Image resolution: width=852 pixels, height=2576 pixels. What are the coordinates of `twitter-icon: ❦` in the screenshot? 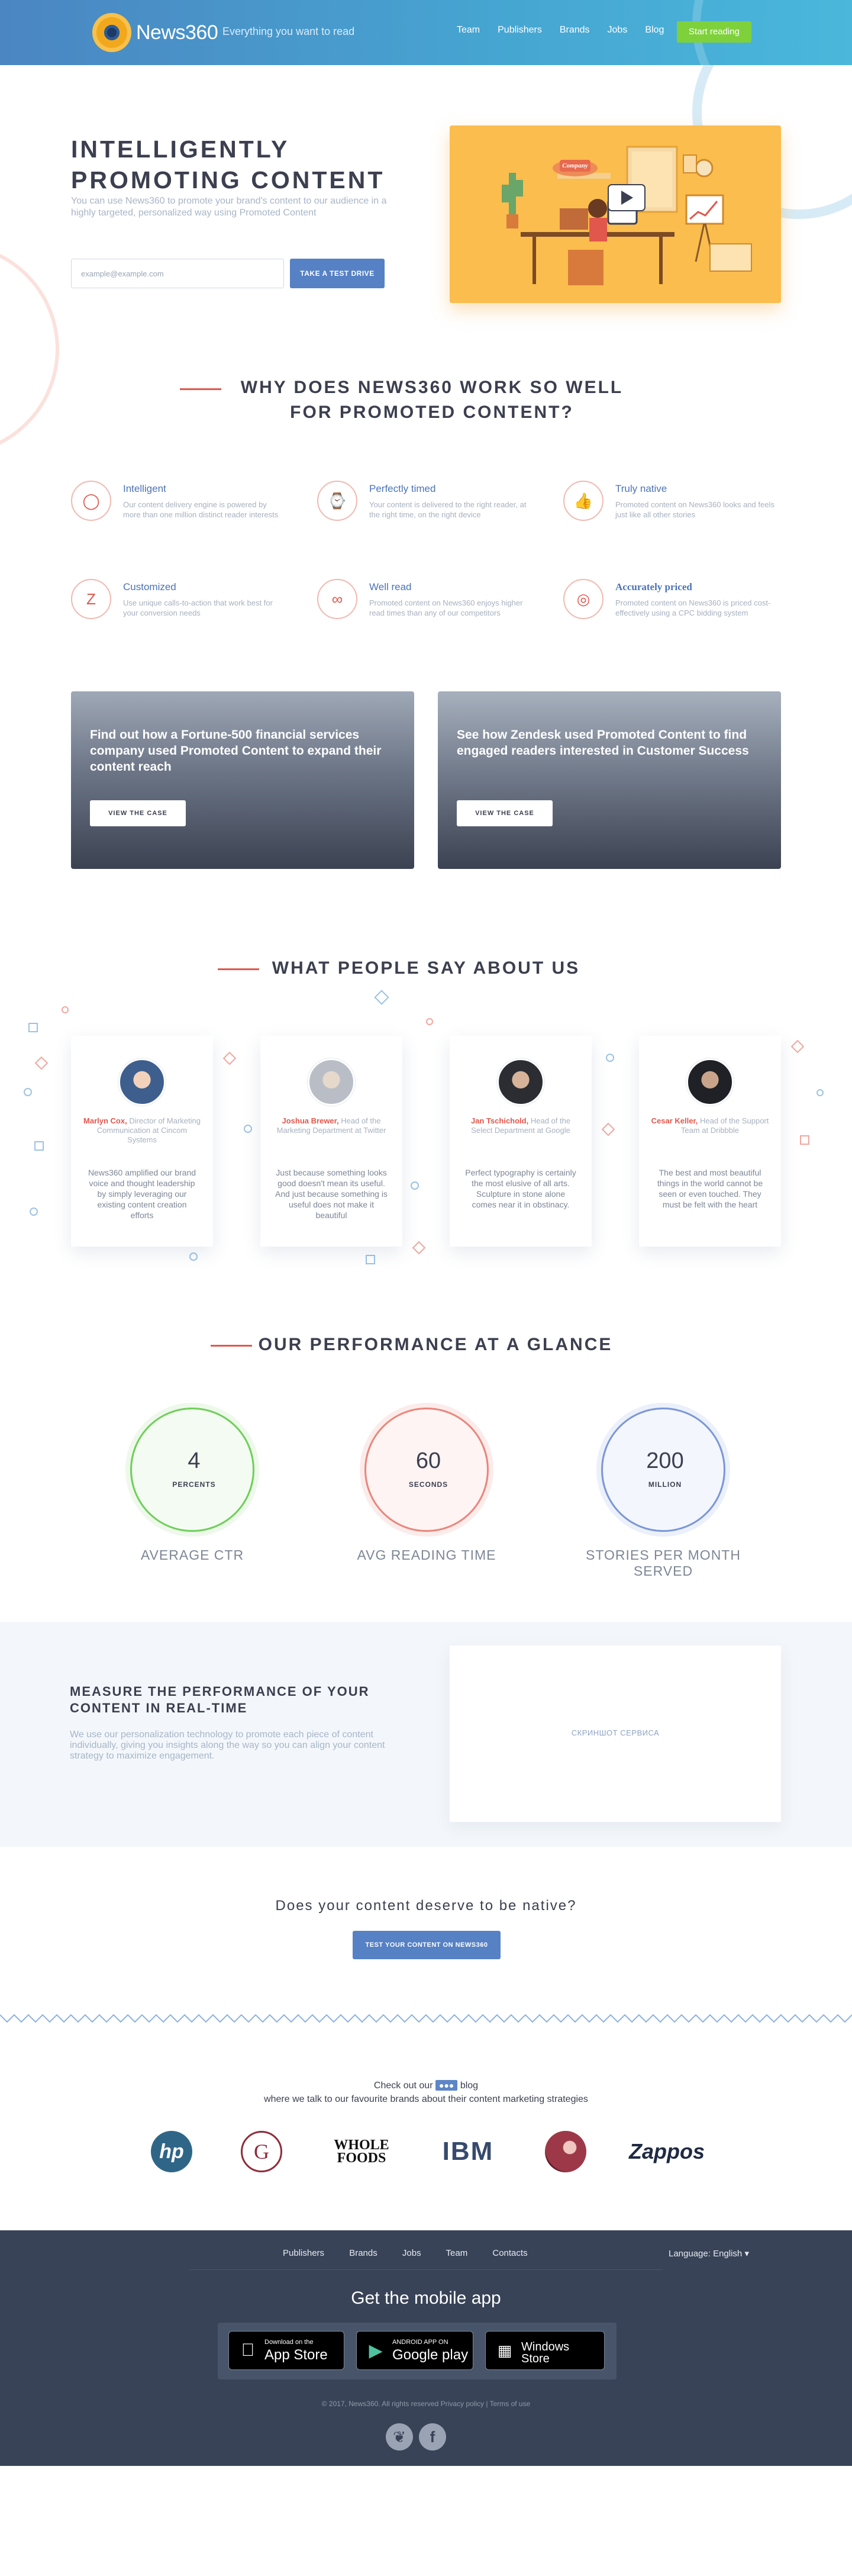 It's located at (399, 2437).